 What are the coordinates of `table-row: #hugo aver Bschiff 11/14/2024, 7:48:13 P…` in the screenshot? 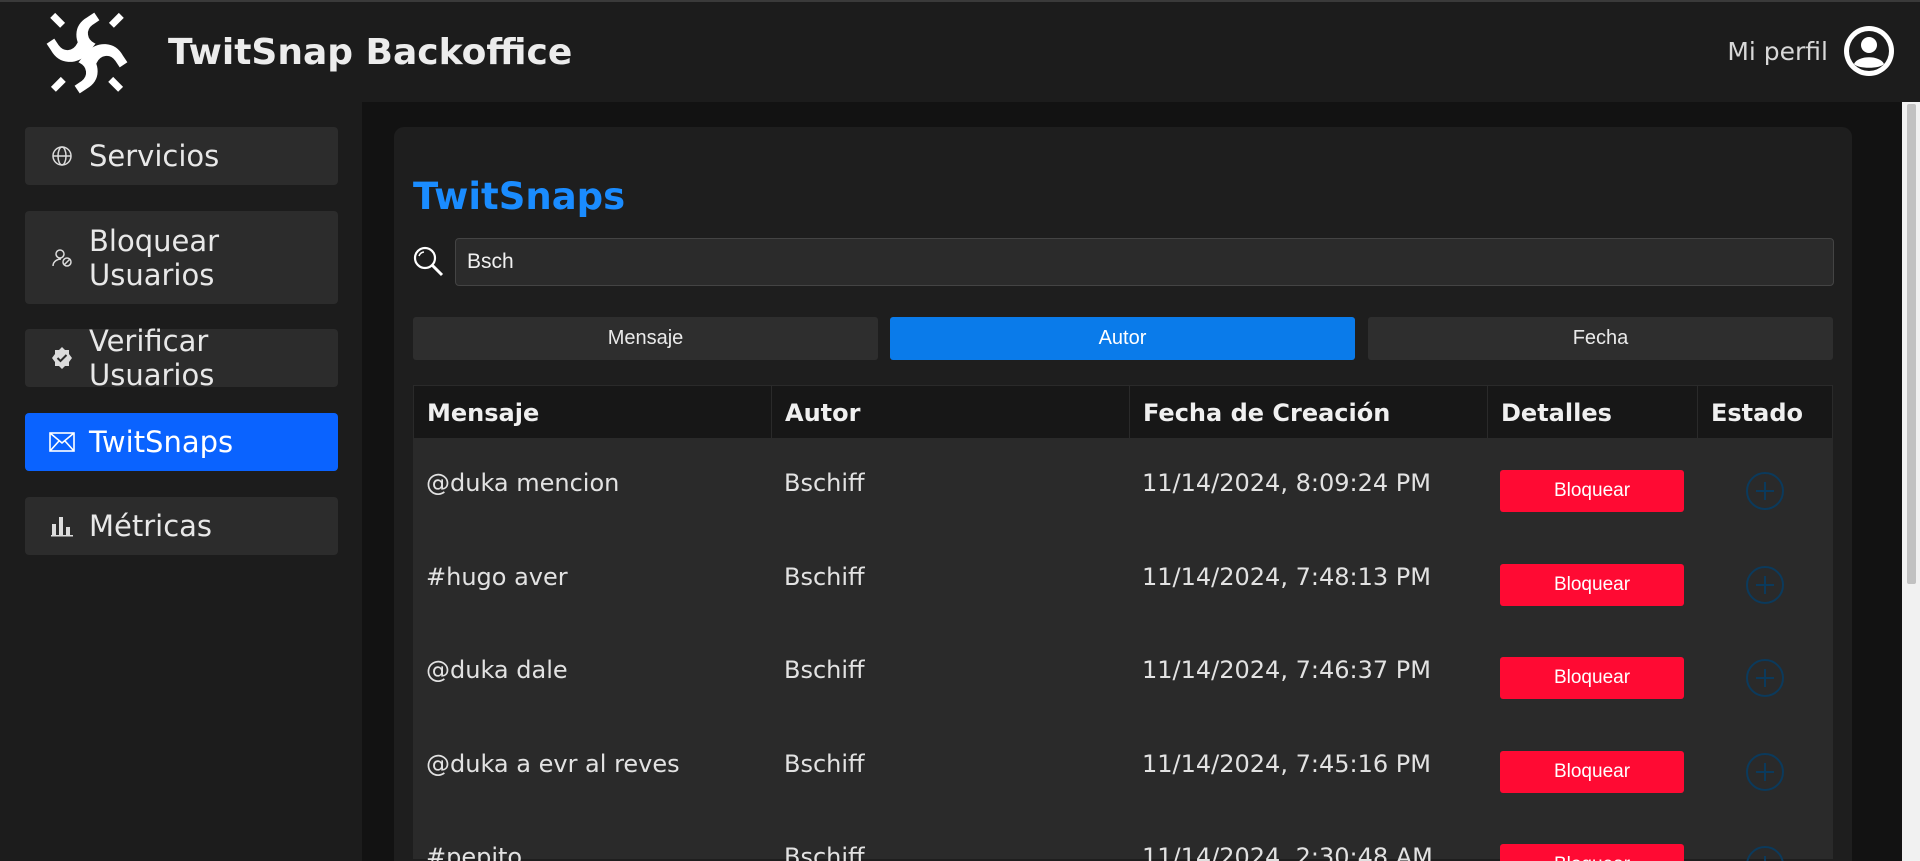 It's located at (1123, 578).